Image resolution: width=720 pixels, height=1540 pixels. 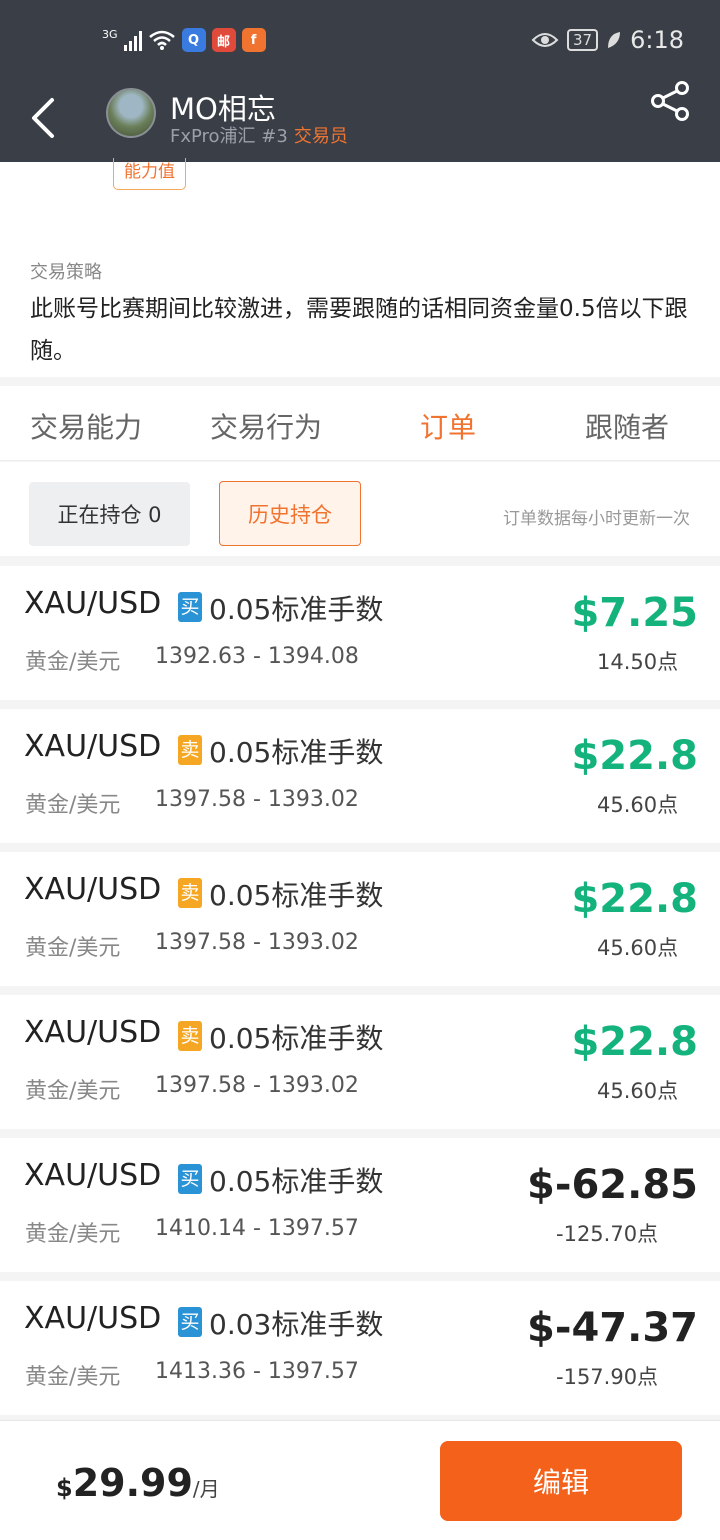 I want to click on edit-button: 编辑, so click(x=561, y=1481).